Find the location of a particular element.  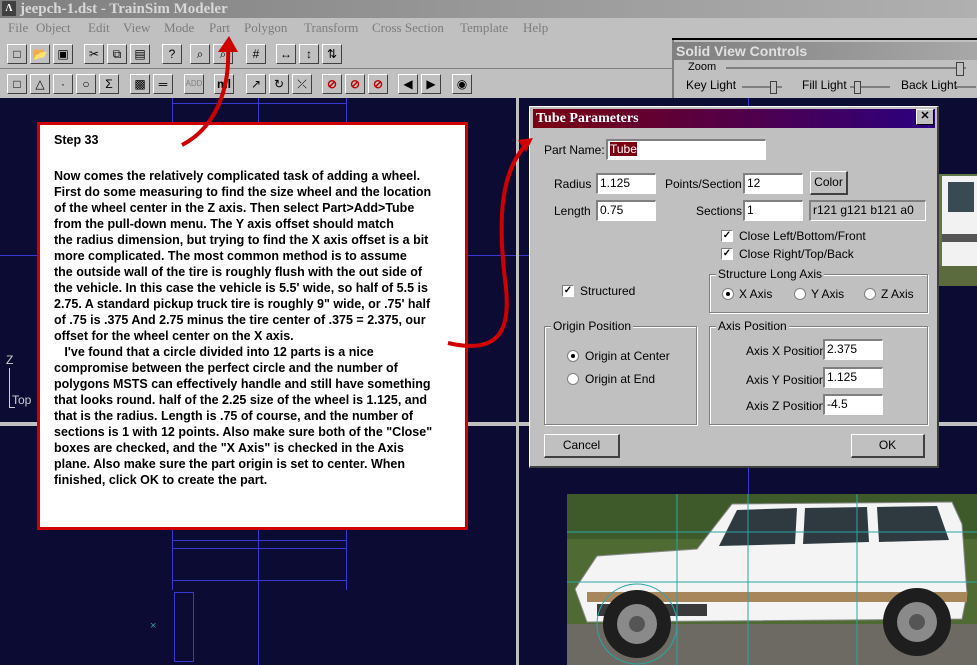

arrow-to-part-menu-head is located at coordinates (228, 44).